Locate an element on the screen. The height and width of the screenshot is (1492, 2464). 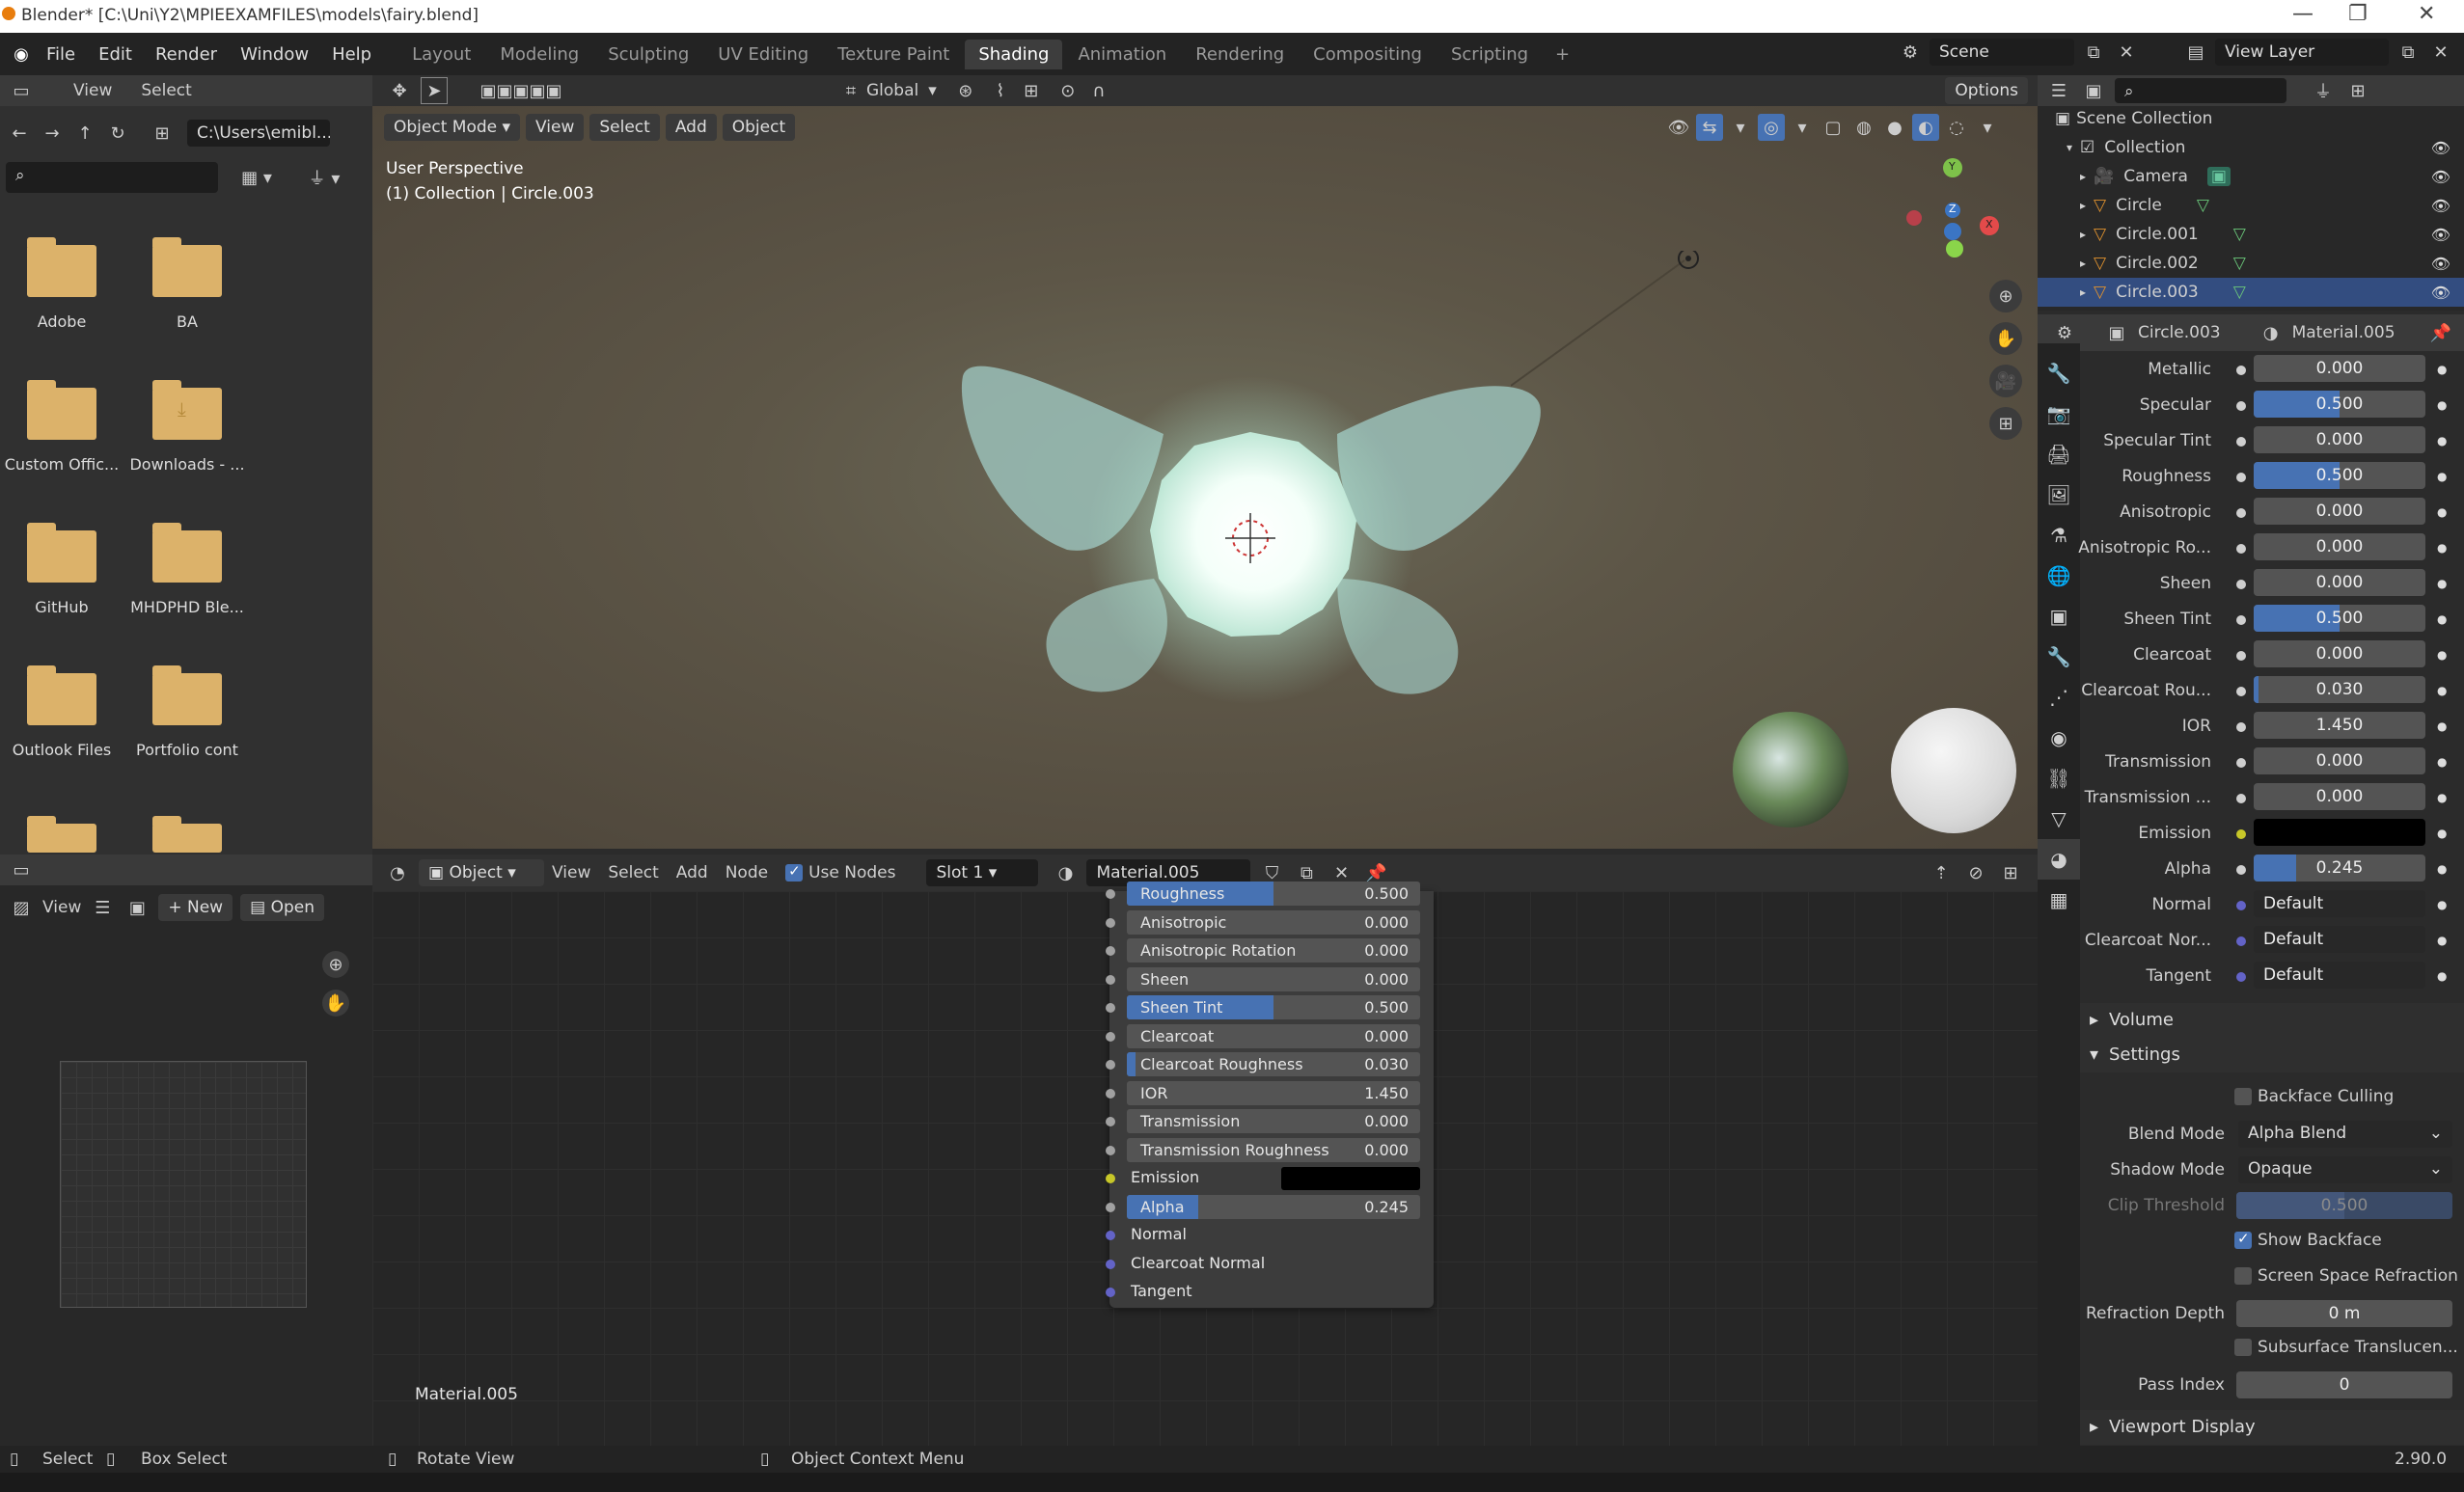
properties-type-icon: ⚙ is located at coordinates (2064, 332).